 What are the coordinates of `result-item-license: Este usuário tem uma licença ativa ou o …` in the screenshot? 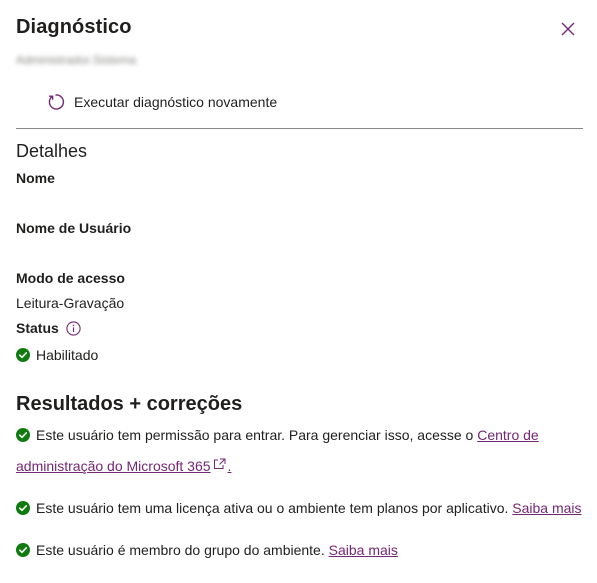 It's located at (299, 508).